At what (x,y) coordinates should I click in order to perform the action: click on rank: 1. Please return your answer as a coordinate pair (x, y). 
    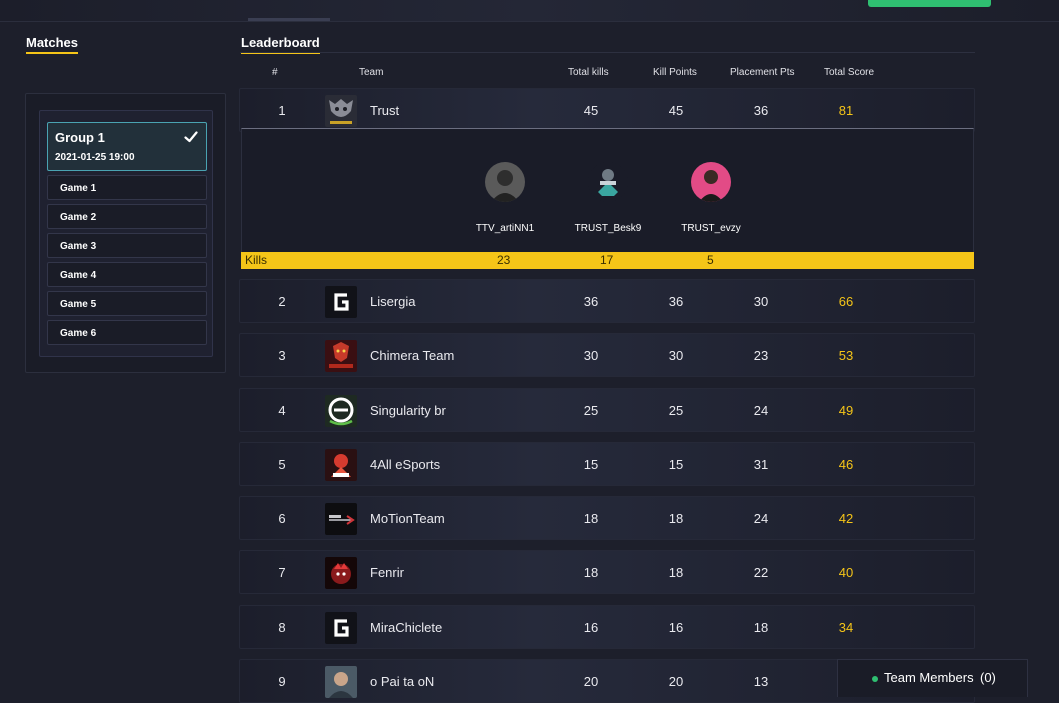
    Looking at the image, I should click on (282, 110).